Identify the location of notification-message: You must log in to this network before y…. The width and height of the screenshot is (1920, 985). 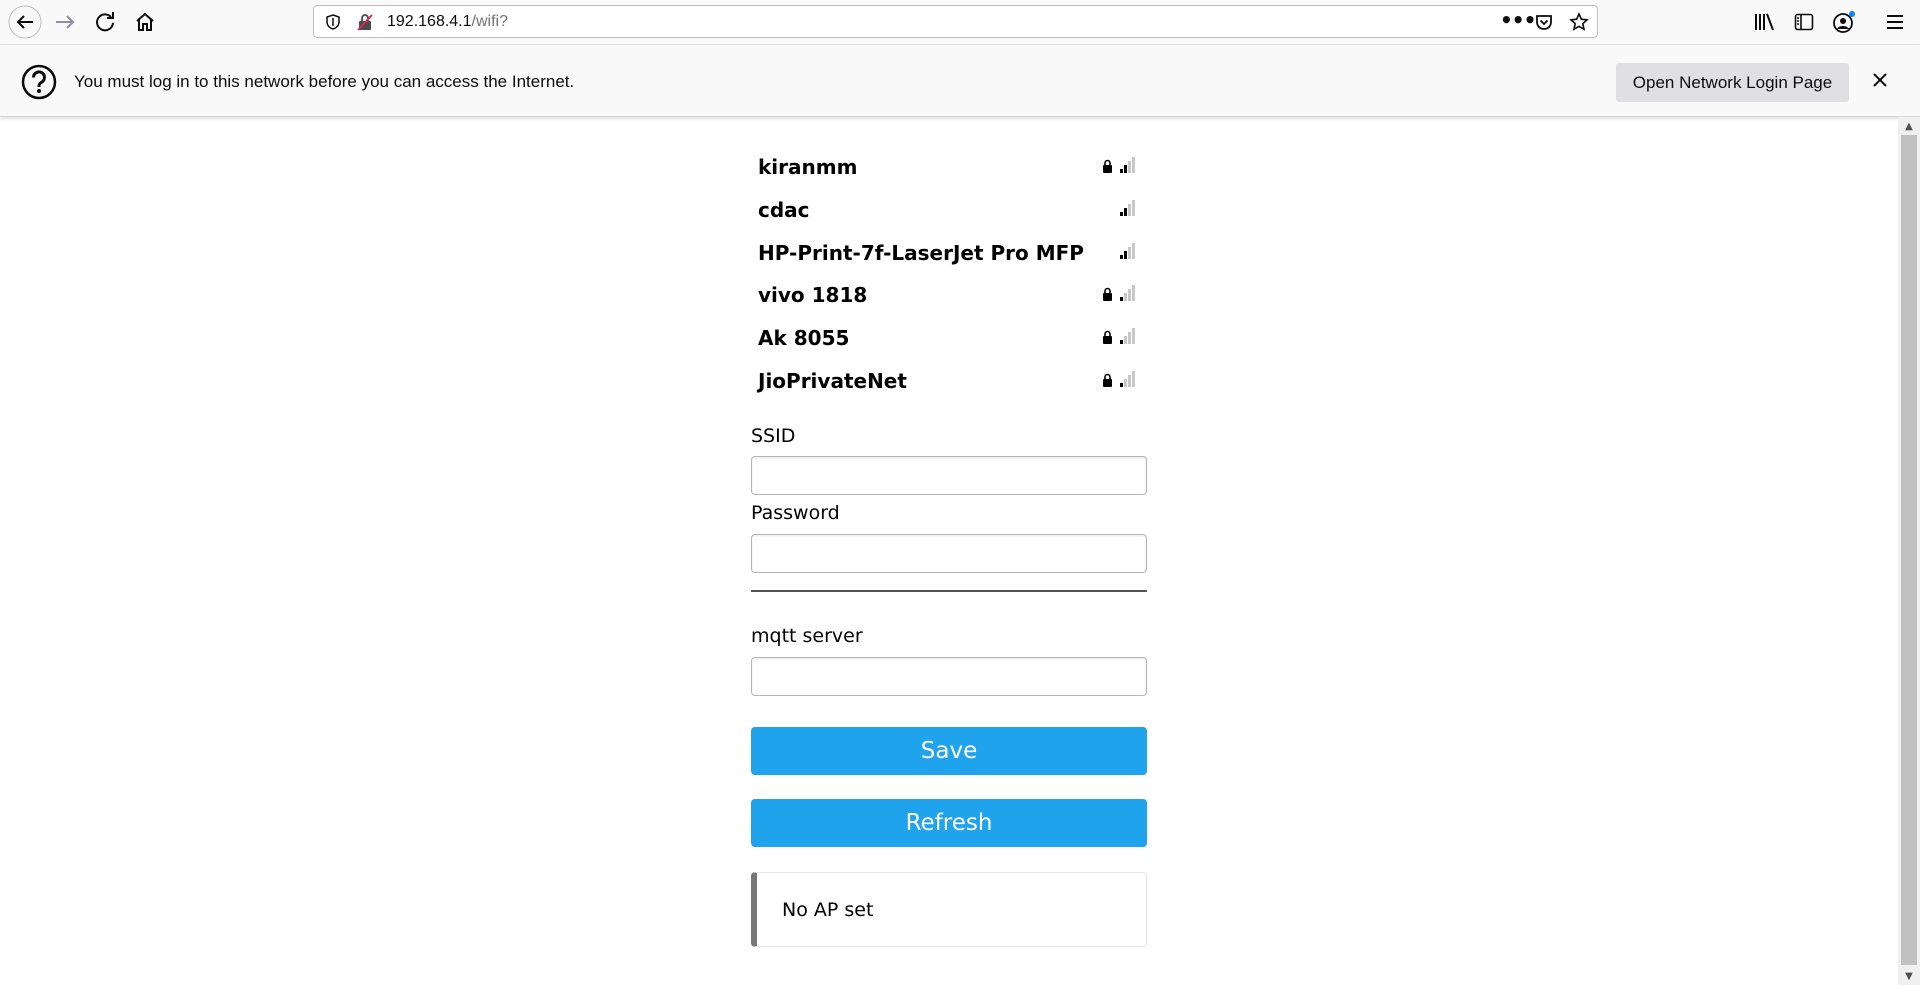
(324, 81).